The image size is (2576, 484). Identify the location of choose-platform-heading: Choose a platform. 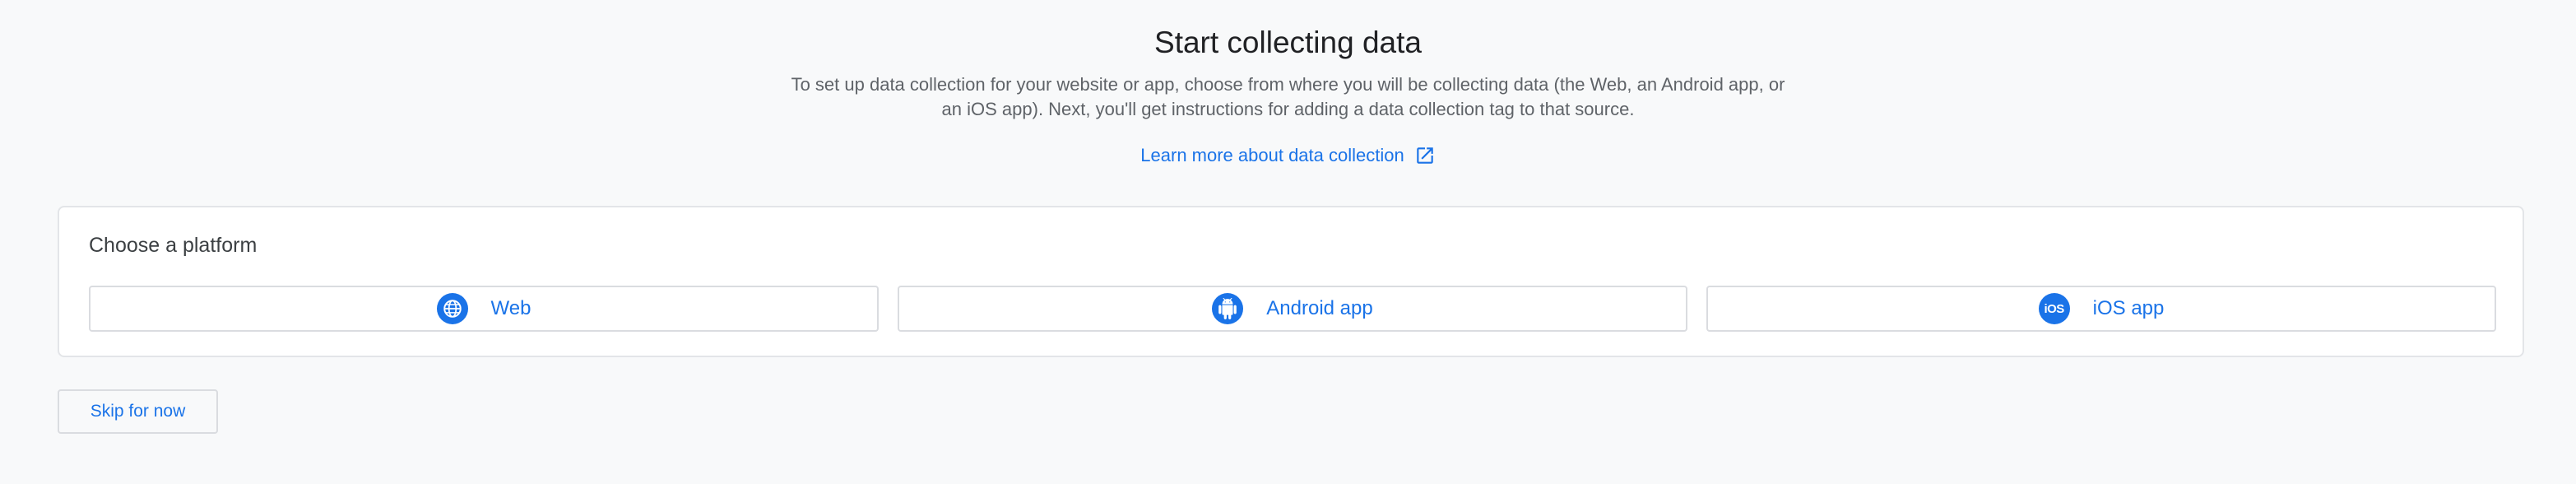
(173, 245).